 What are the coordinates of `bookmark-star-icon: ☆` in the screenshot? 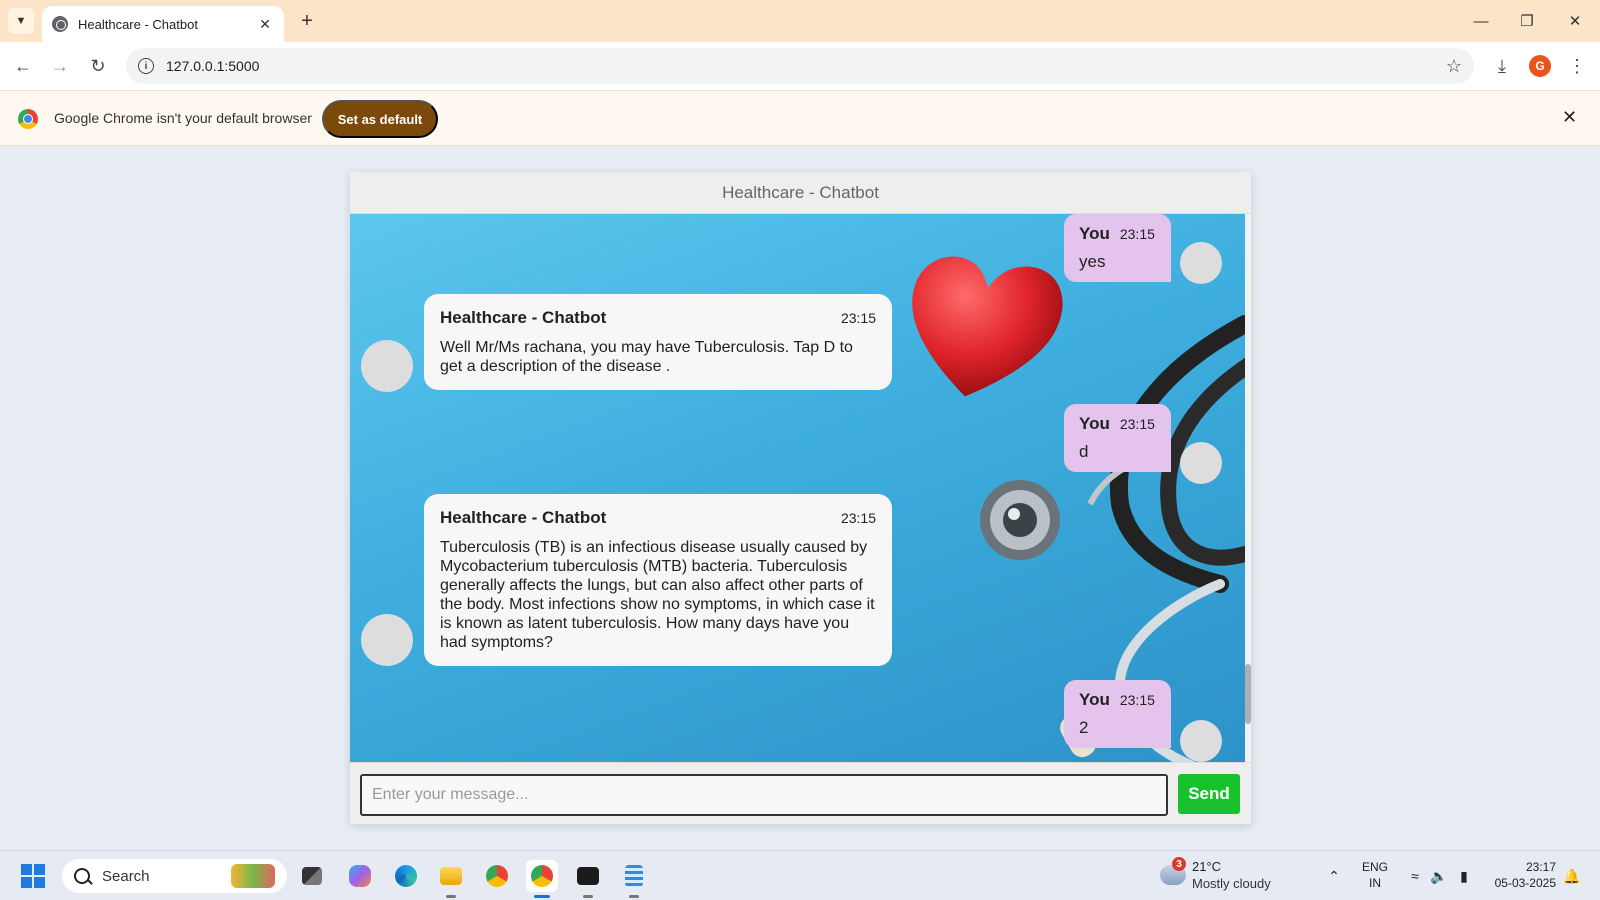 It's located at (1454, 66).